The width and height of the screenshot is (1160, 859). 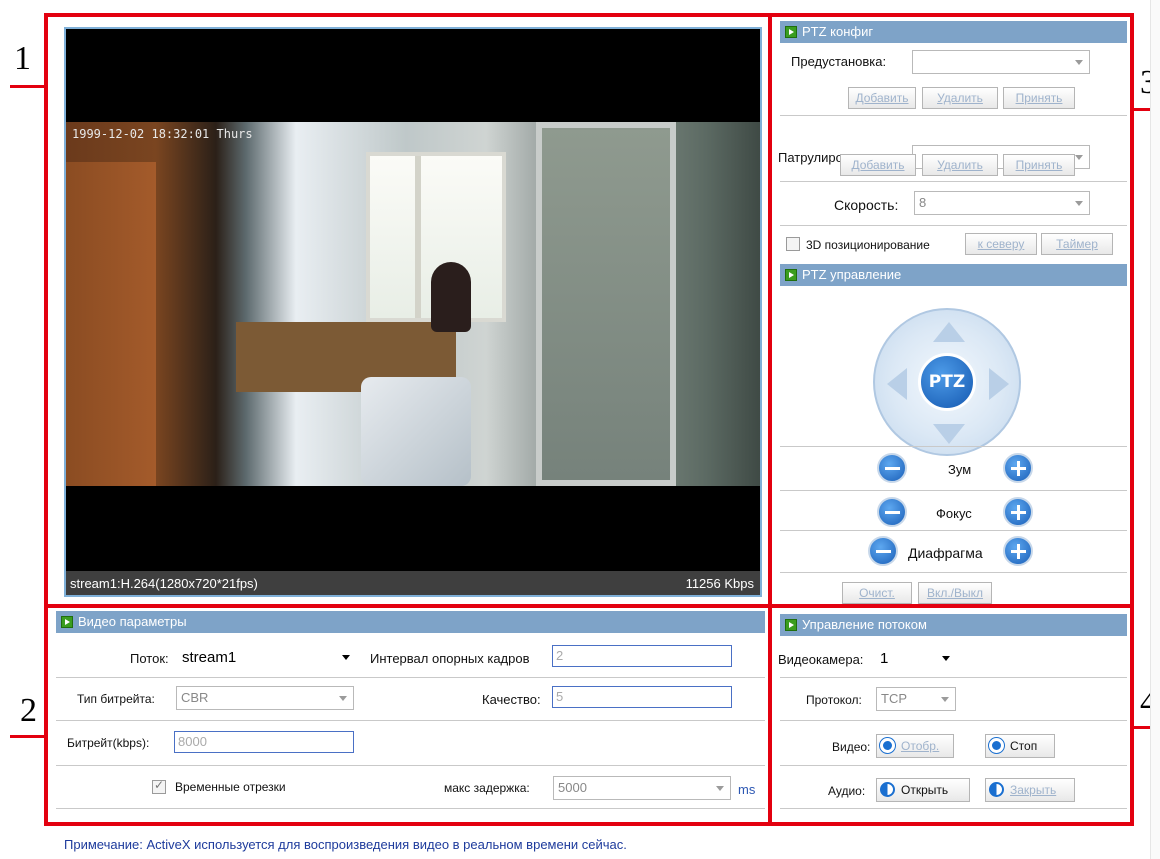 What do you see at coordinates (1039, 98) in the screenshot?
I see `preset-accept-button: Принять` at bounding box center [1039, 98].